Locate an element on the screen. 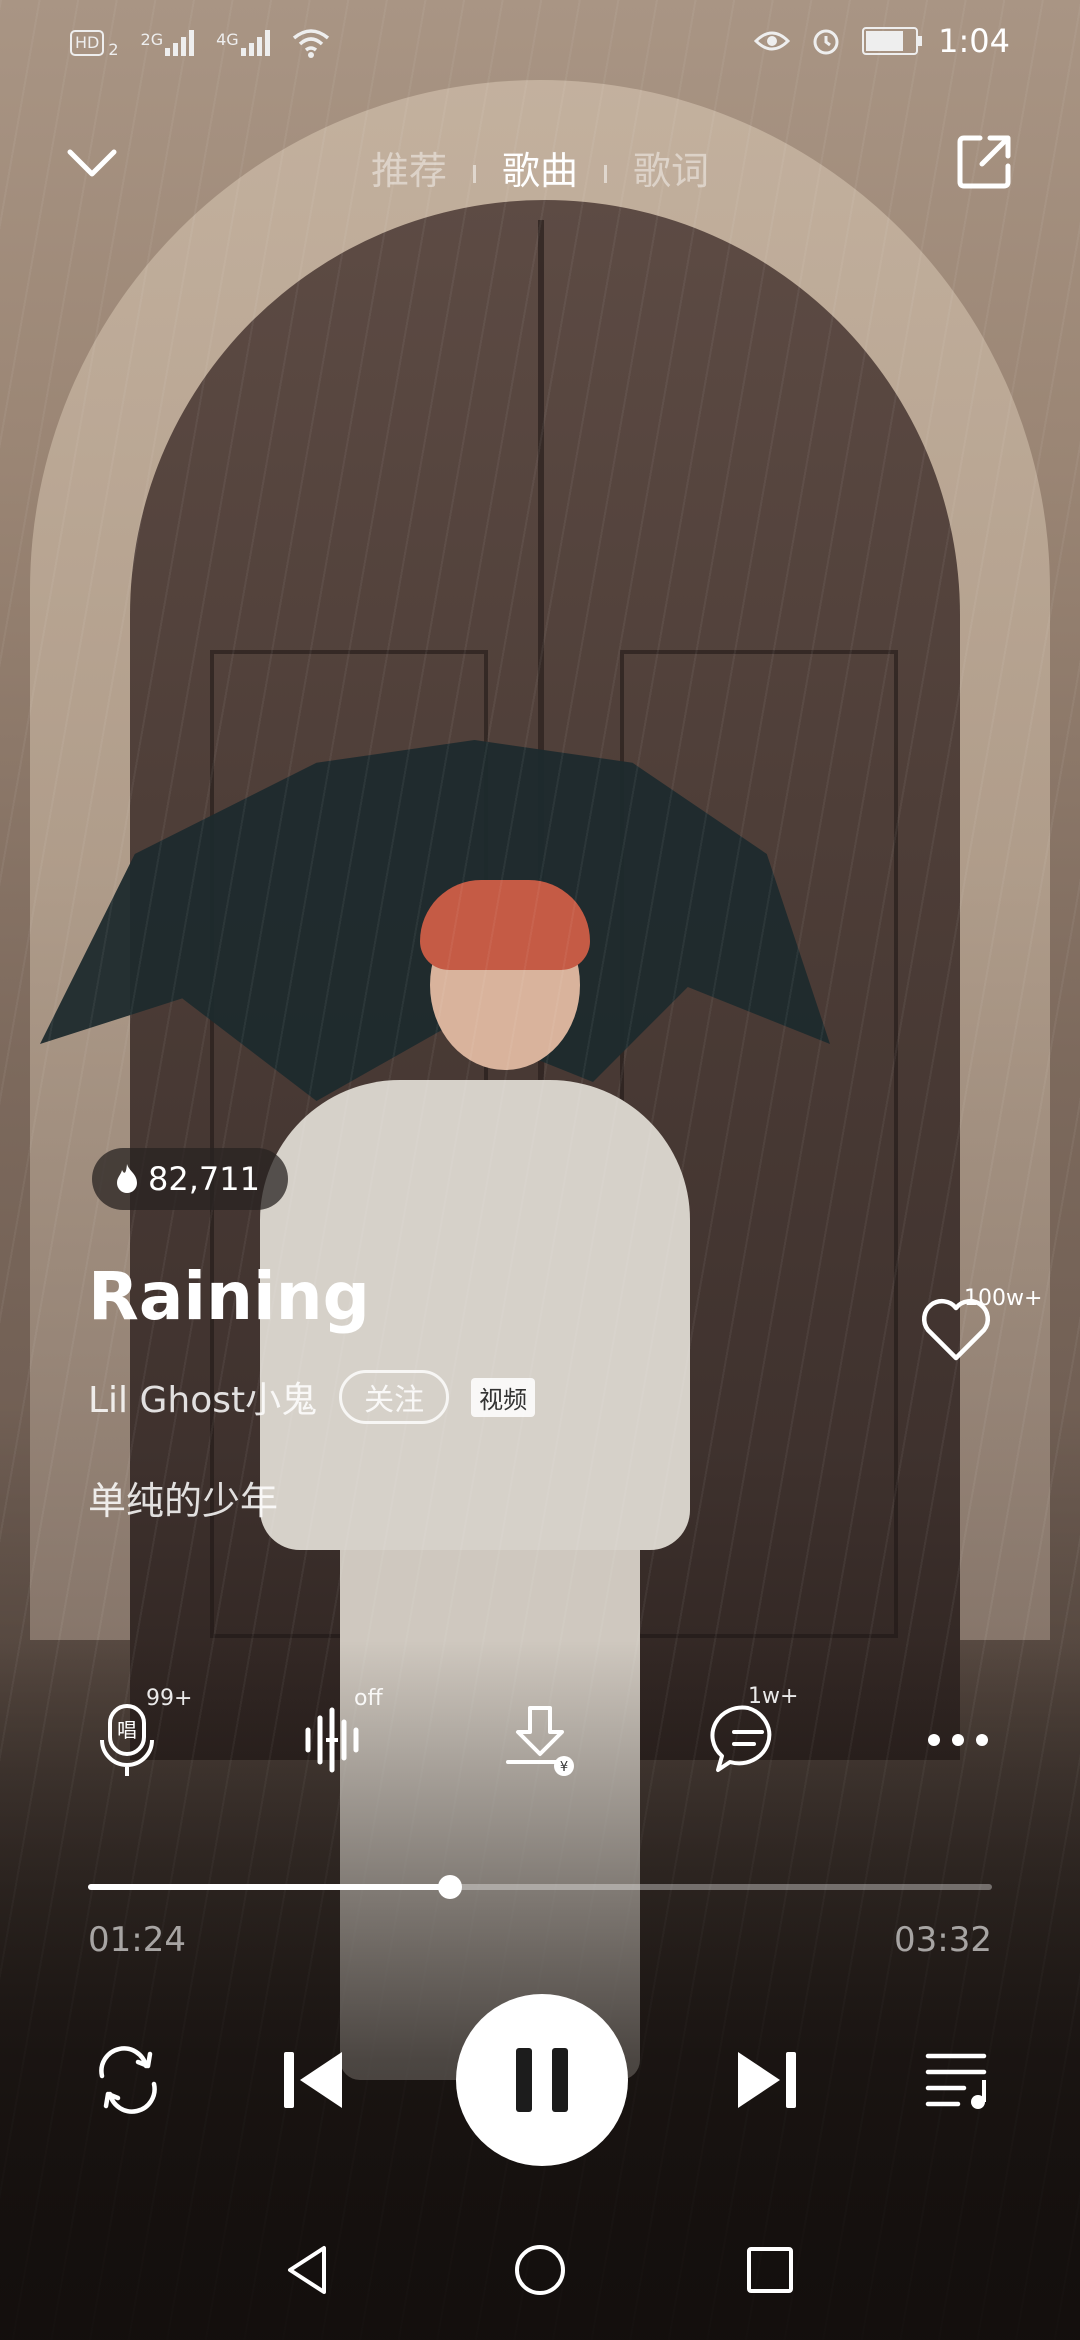 This screenshot has width=1080, height=2340. download-icon: ¥ is located at coordinates (540, 1741).